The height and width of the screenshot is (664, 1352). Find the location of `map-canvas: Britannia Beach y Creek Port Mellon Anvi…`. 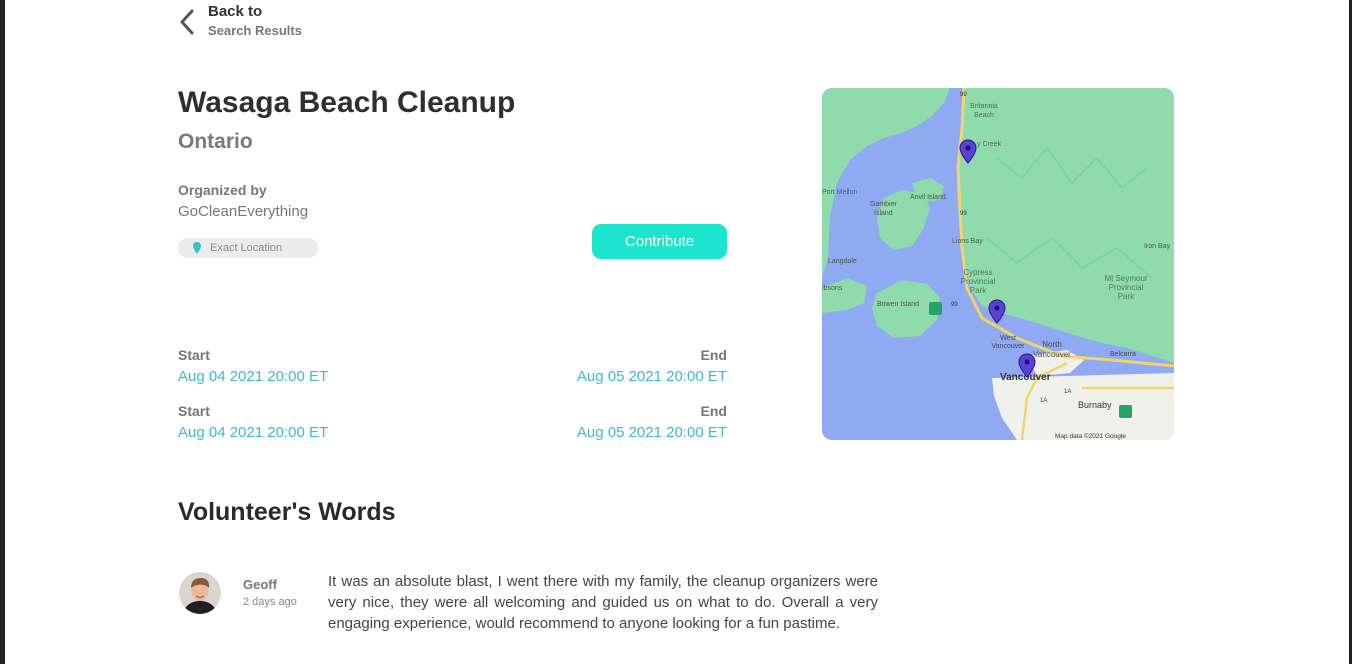

map-canvas: Britannia Beach y Creek Port Mellon Anvi… is located at coordinates (998, 264).